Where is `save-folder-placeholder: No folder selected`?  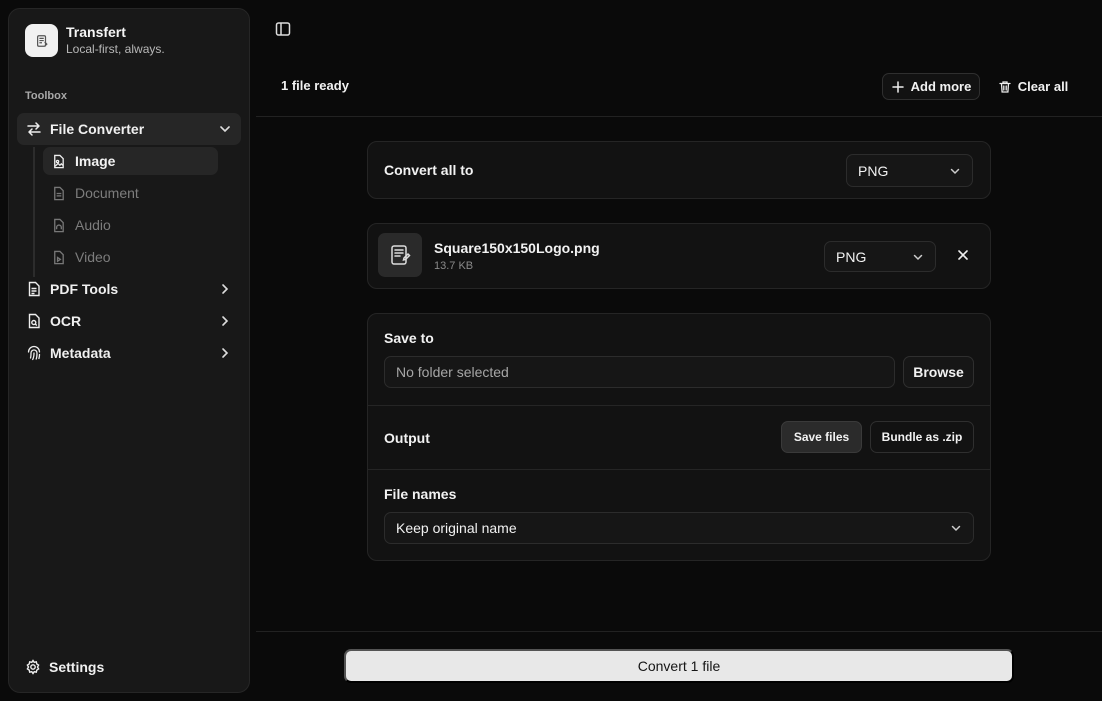
save-folder-placeholder: No folder selected is located at coordinates (452, 372).